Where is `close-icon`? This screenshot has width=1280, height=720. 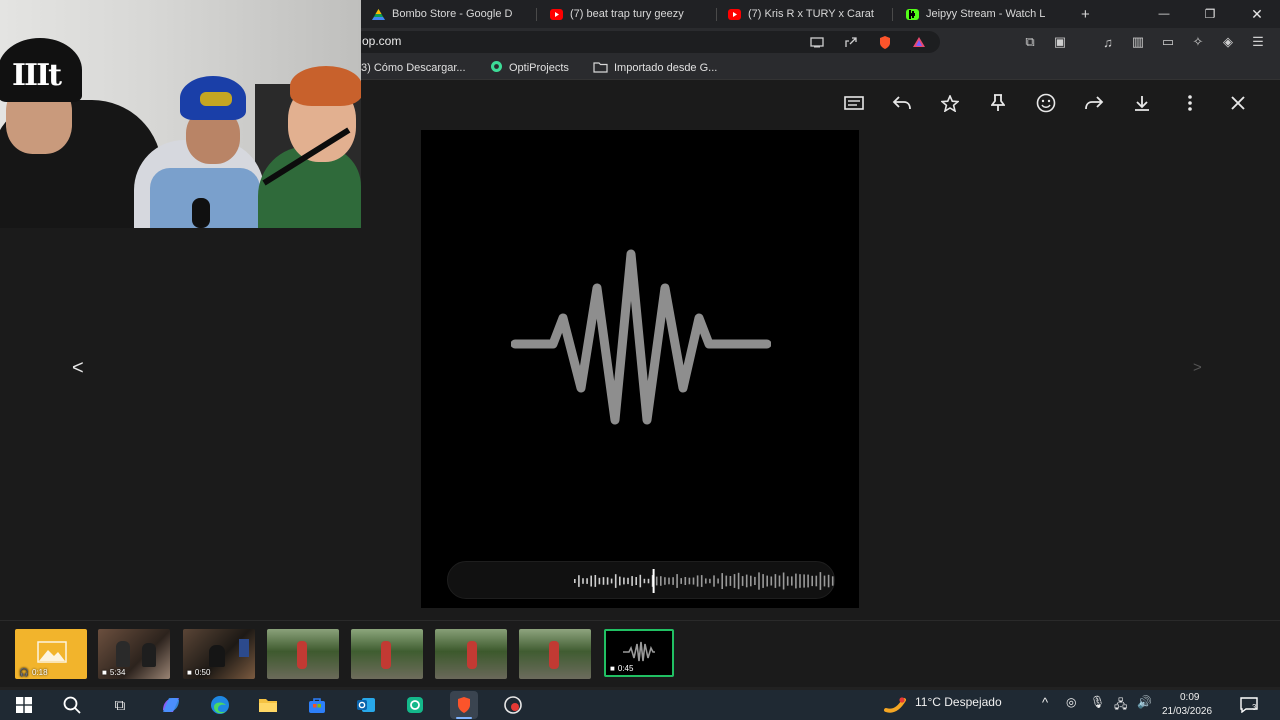
close-icon is located at coordinates (1238, 103).